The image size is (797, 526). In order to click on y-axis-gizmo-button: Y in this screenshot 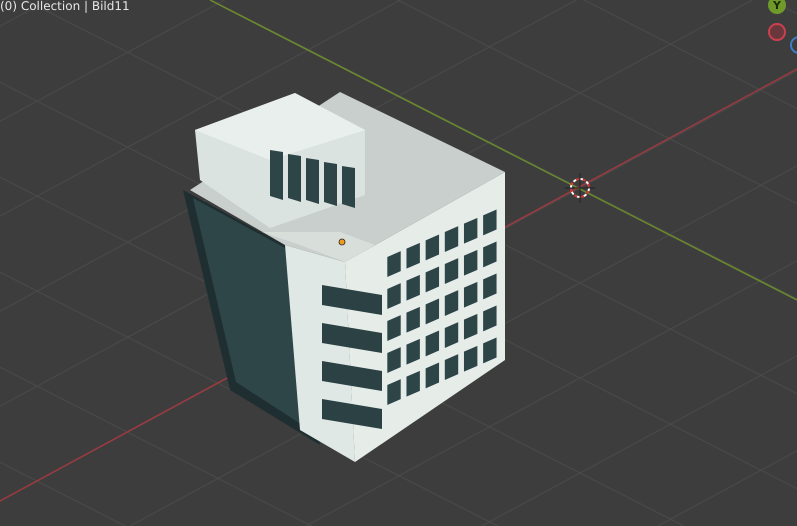, I will do `click(777, 7)`.